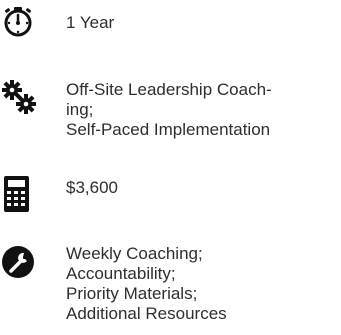 The height and width of the screenshot is (335, 341). I want to click on feature-includes-line: Accountability;, so click(121, 273).